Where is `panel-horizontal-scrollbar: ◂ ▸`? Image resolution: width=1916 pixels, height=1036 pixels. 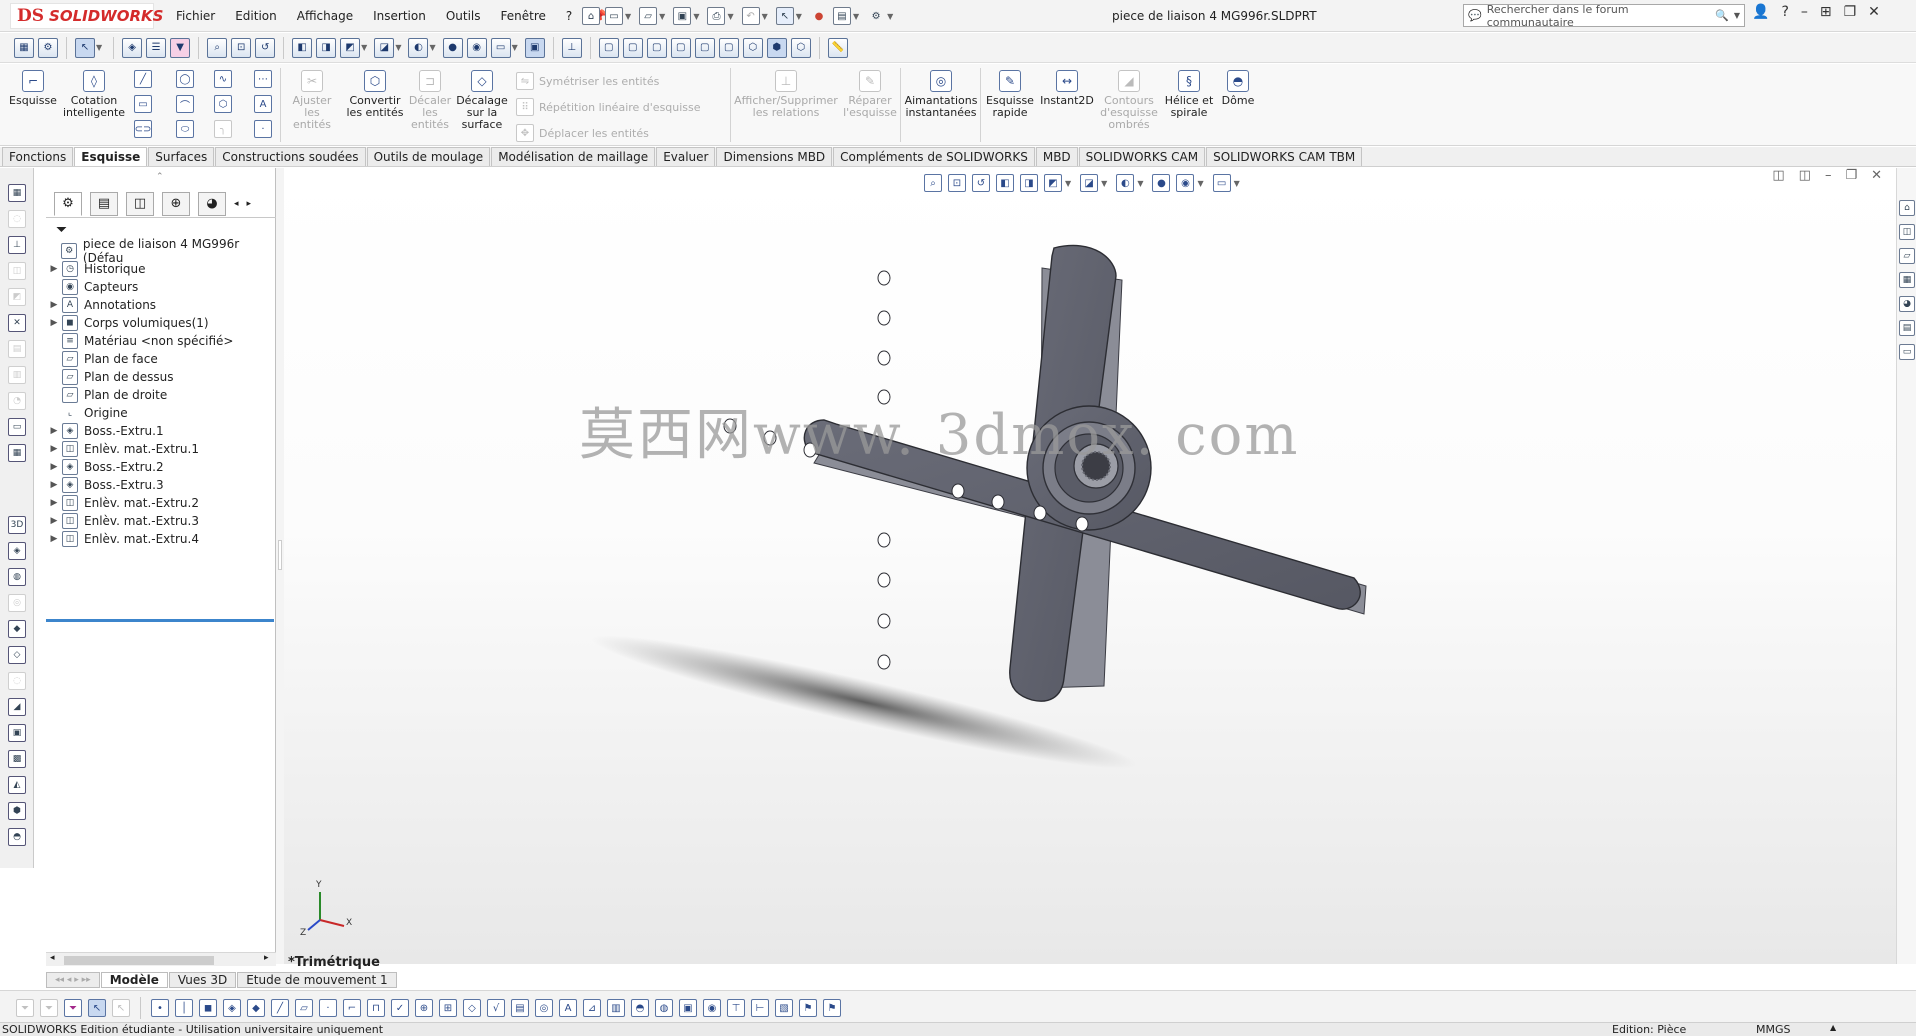 panel-horizontal-scrollbar: ◂ ▸ is located at coordinates (161, 959).